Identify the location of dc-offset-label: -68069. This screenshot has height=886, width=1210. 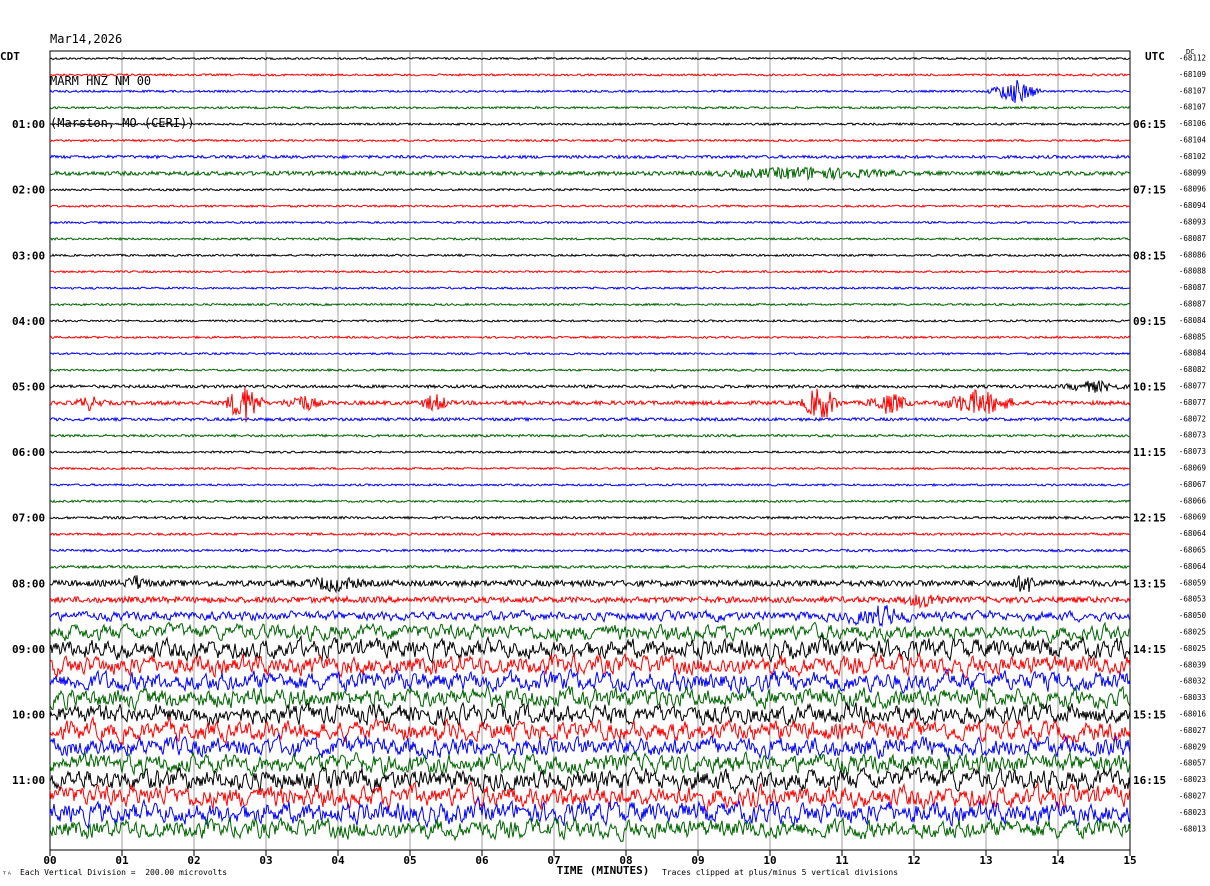
(1192, 517).